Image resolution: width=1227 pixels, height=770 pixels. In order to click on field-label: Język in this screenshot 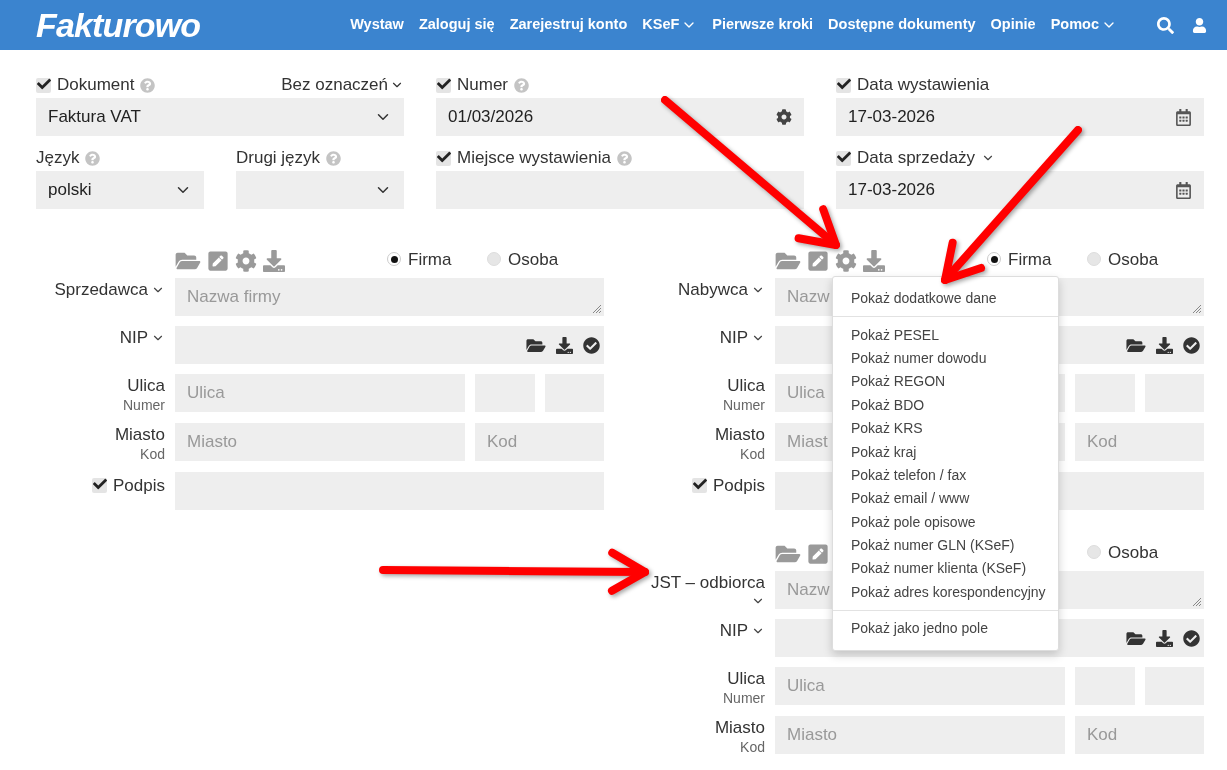, I will do `click(58, 158)`.